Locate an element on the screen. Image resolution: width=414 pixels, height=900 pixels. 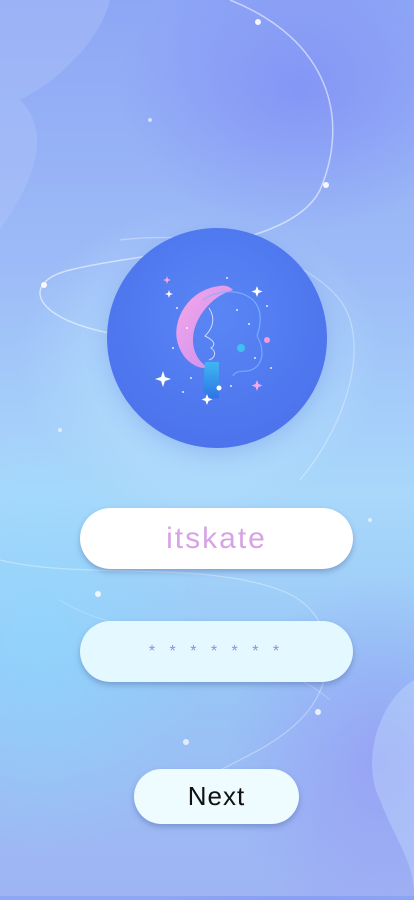
app-logo is located at coordinates (217, 338).